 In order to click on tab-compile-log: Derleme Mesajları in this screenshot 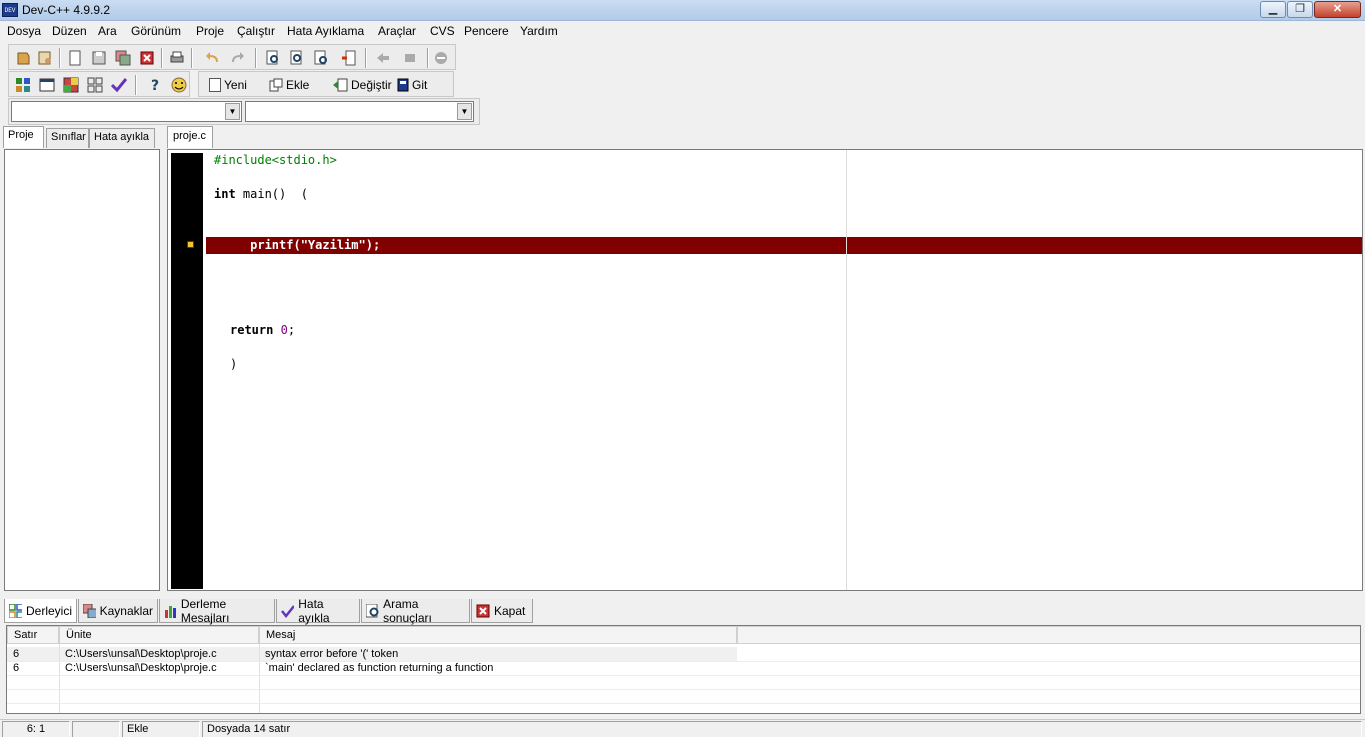, I will do `click(217, 611)`.